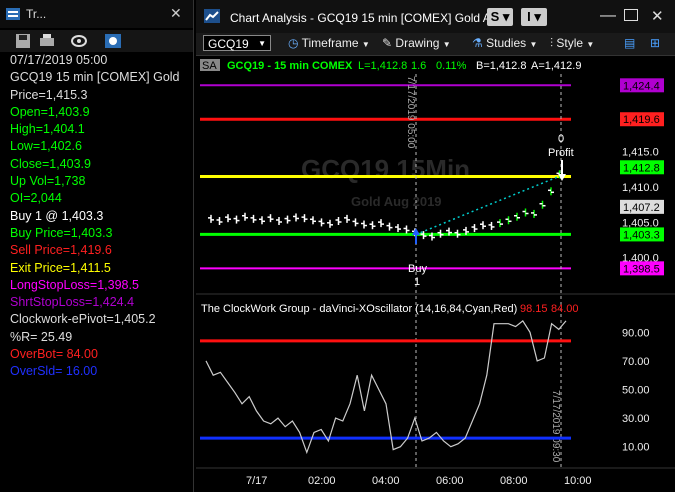  What do you see at coordinates (386, 481) in the screenshot?
I see `time-tick: 04:00` at bounding box center [386, 481].